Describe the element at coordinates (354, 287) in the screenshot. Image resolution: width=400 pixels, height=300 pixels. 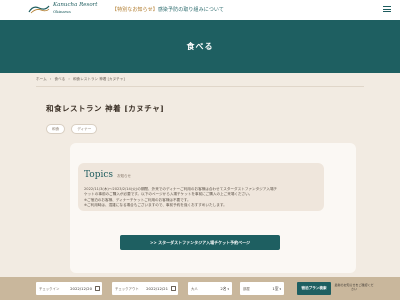
I see `search-note-link: 最新のお知らせをご確認ください` at that location.